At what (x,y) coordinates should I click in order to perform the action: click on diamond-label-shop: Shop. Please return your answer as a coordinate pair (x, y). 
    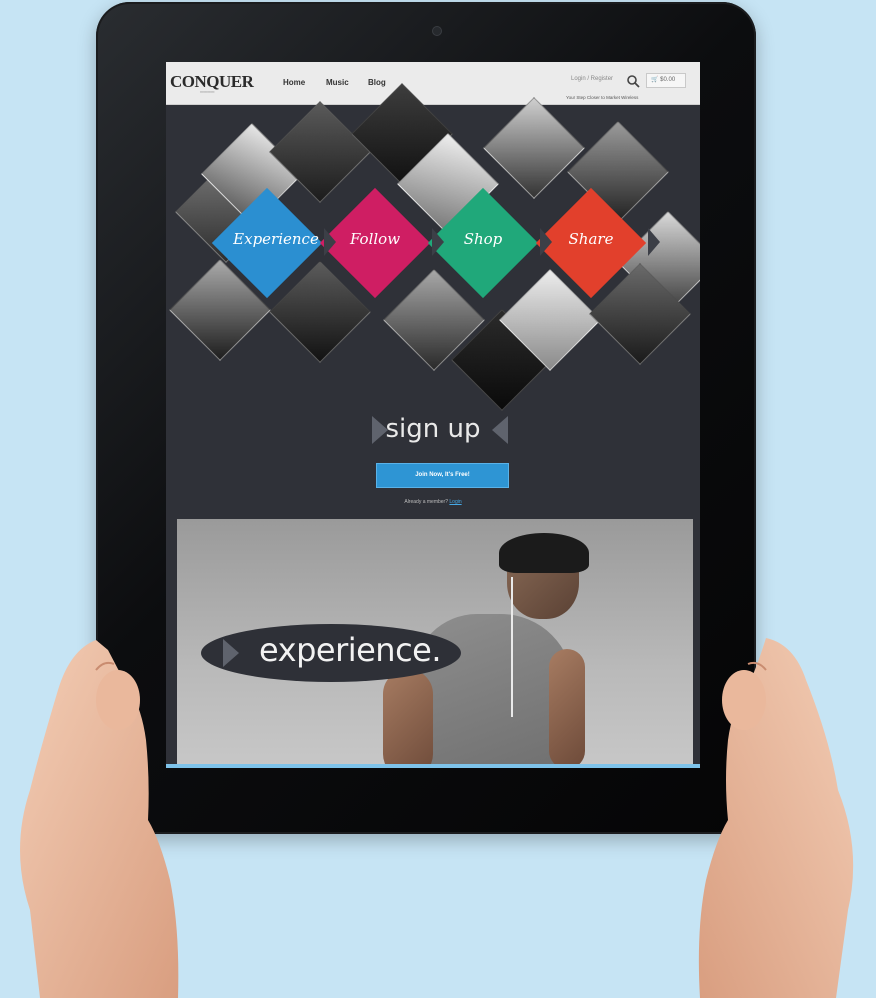
    Looking at the image, I should click on (483, 239).